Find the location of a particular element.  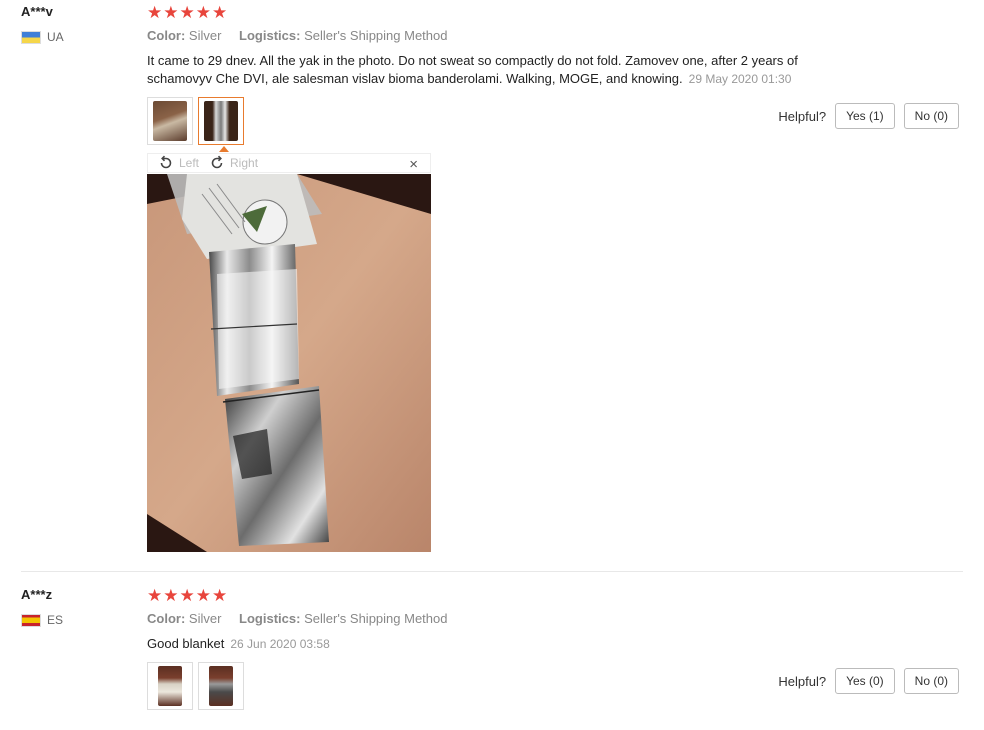

rotate-right-icon is located at coordinates (217, 162).